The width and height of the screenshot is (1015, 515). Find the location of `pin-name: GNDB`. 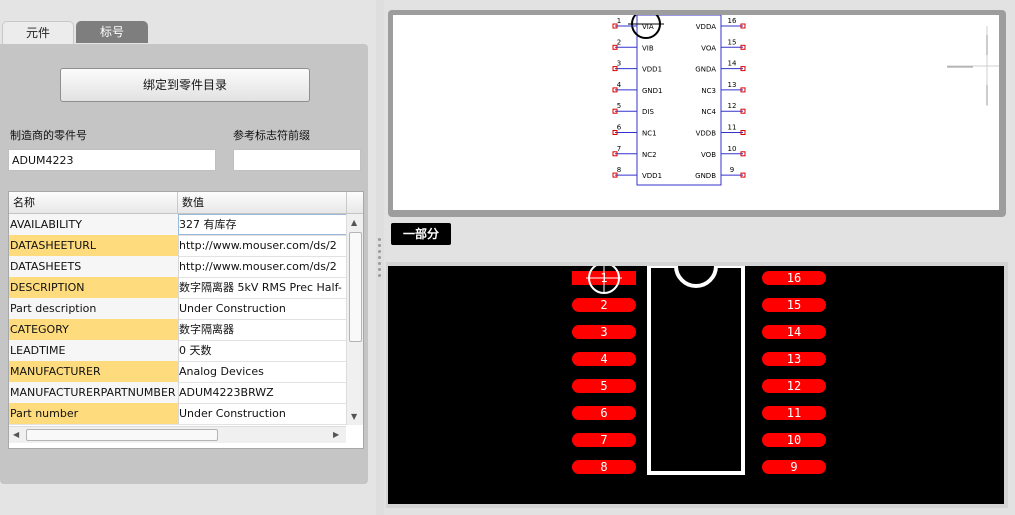

pin-name: GNDB is located at coordinates (705, 176).